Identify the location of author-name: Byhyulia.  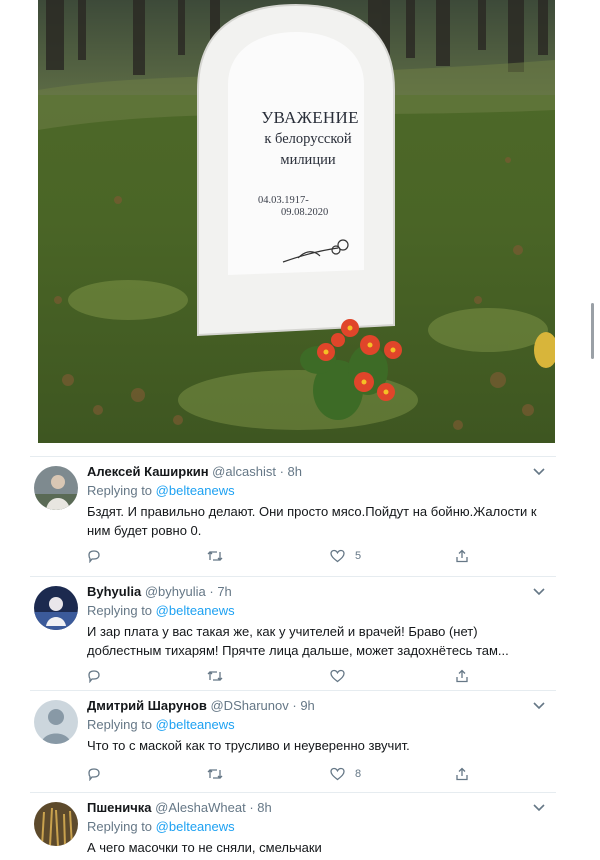
(114, 591).